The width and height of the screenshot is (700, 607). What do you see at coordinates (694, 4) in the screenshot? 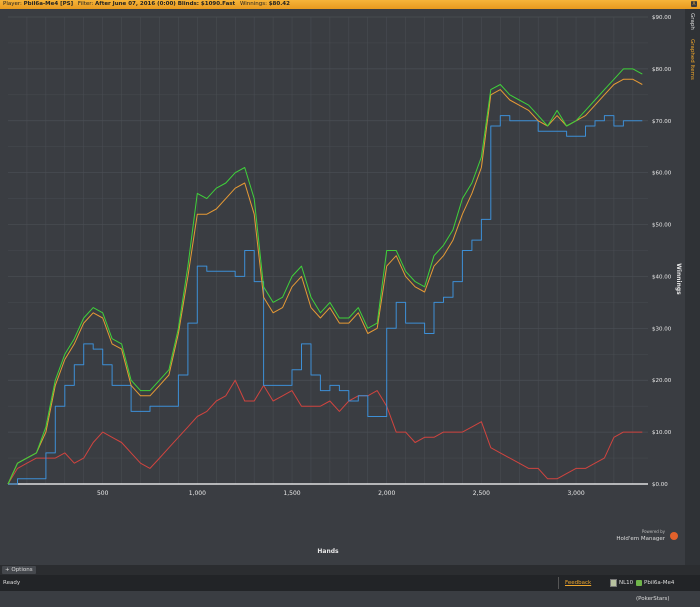
I see `close-icon: X` at bounding box center [694, 4].